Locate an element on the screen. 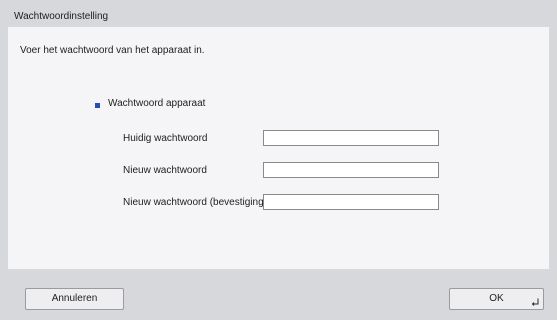 The image size is (557, 320). dialog-title: Wachtwoordinstelling is located at coordinates (61, 16).